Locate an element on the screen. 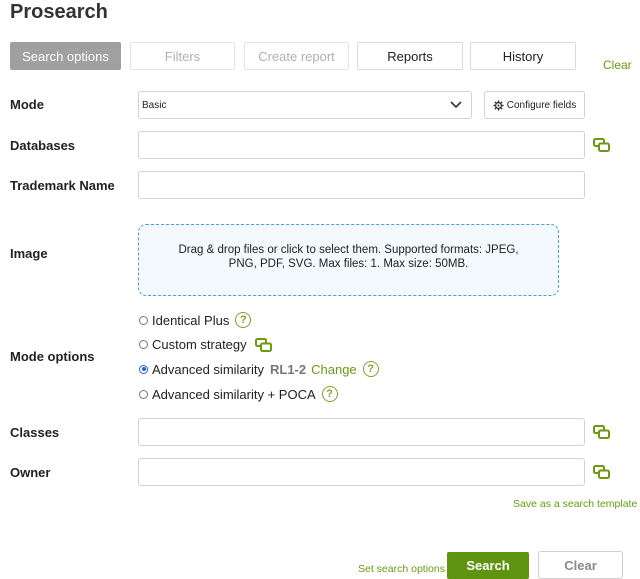  configure-fields-button: Configure fields is located at coordinates (534, 105).